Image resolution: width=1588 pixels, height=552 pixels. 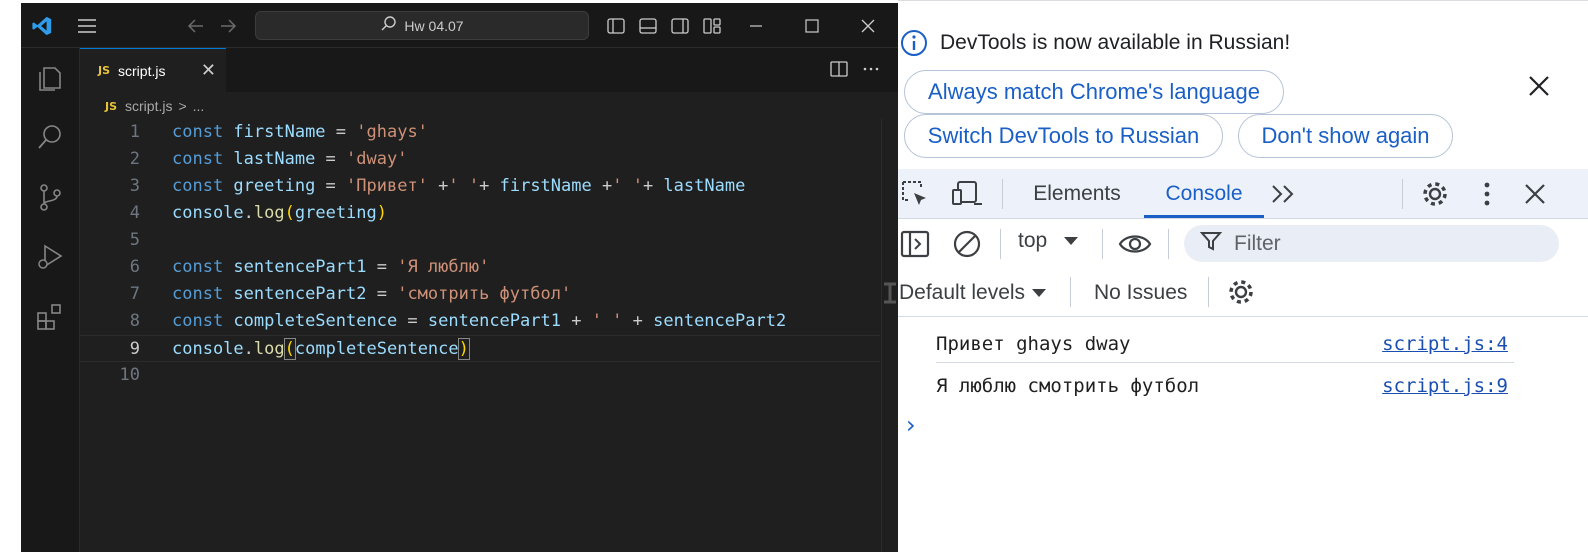 What do you see at coordinates (269, 213) in the screenshot?
I see `code-token: log` at bounding box center [269, 213].